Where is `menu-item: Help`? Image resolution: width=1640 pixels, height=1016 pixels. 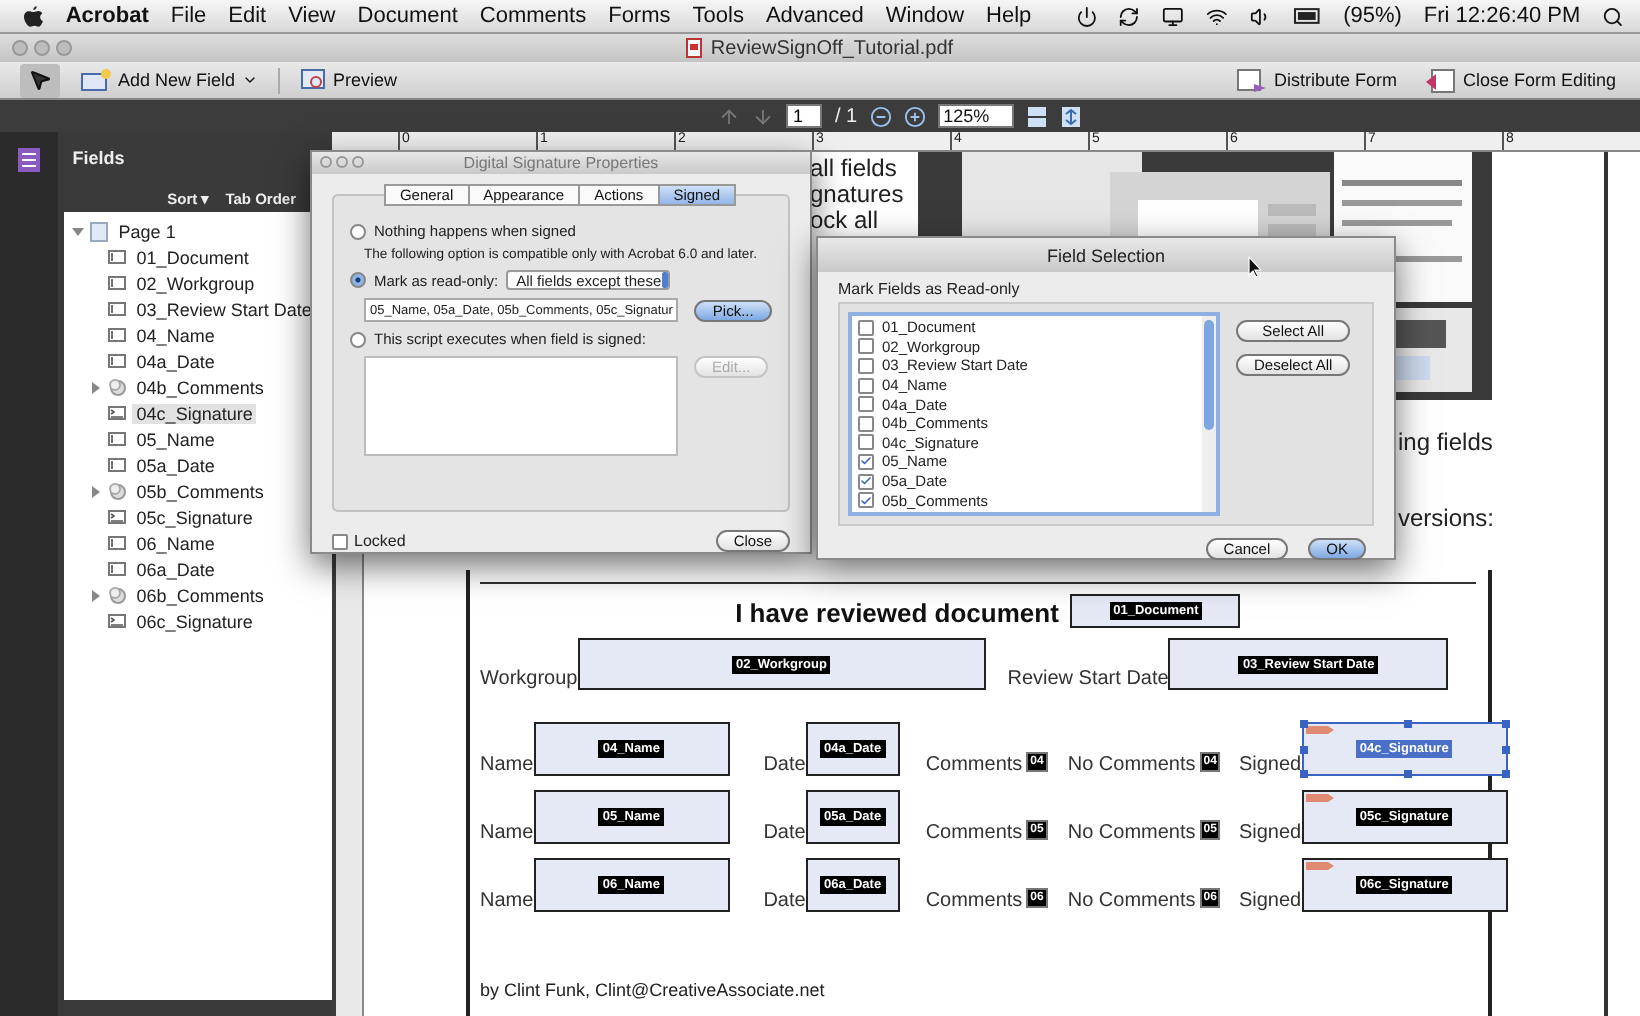
menu-item: Help is located at coordinates (1009, 16).